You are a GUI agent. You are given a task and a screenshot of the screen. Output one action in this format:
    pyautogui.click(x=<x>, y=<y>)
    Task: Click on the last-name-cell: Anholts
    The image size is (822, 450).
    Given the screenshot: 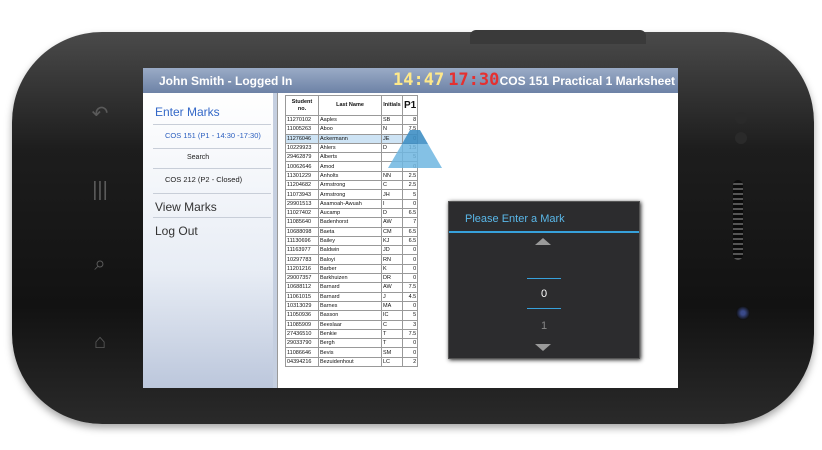 What is the action you would take?
    pyautogui.click(x=350, y=176)
    